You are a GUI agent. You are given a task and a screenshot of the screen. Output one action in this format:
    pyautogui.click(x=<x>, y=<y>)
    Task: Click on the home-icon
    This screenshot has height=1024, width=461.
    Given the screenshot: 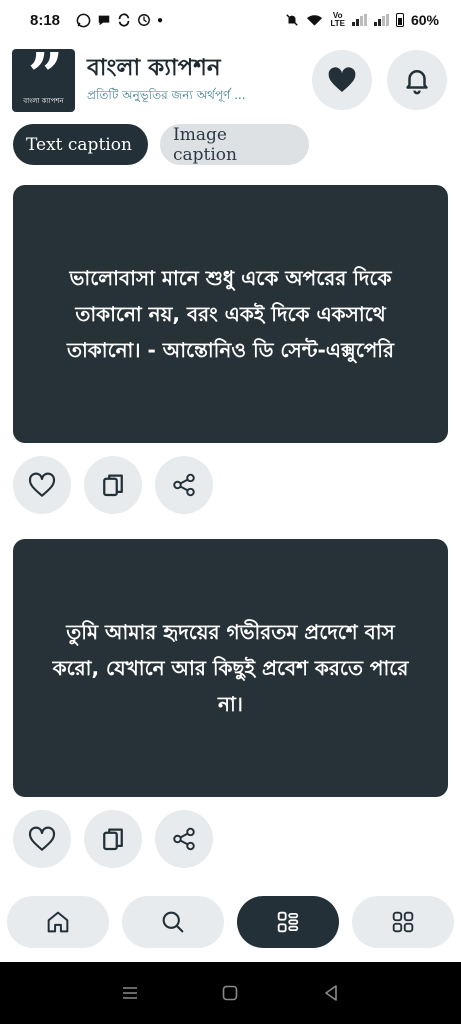 What is the action you would take?
    pyautogui.click(x=58, y=922)
    